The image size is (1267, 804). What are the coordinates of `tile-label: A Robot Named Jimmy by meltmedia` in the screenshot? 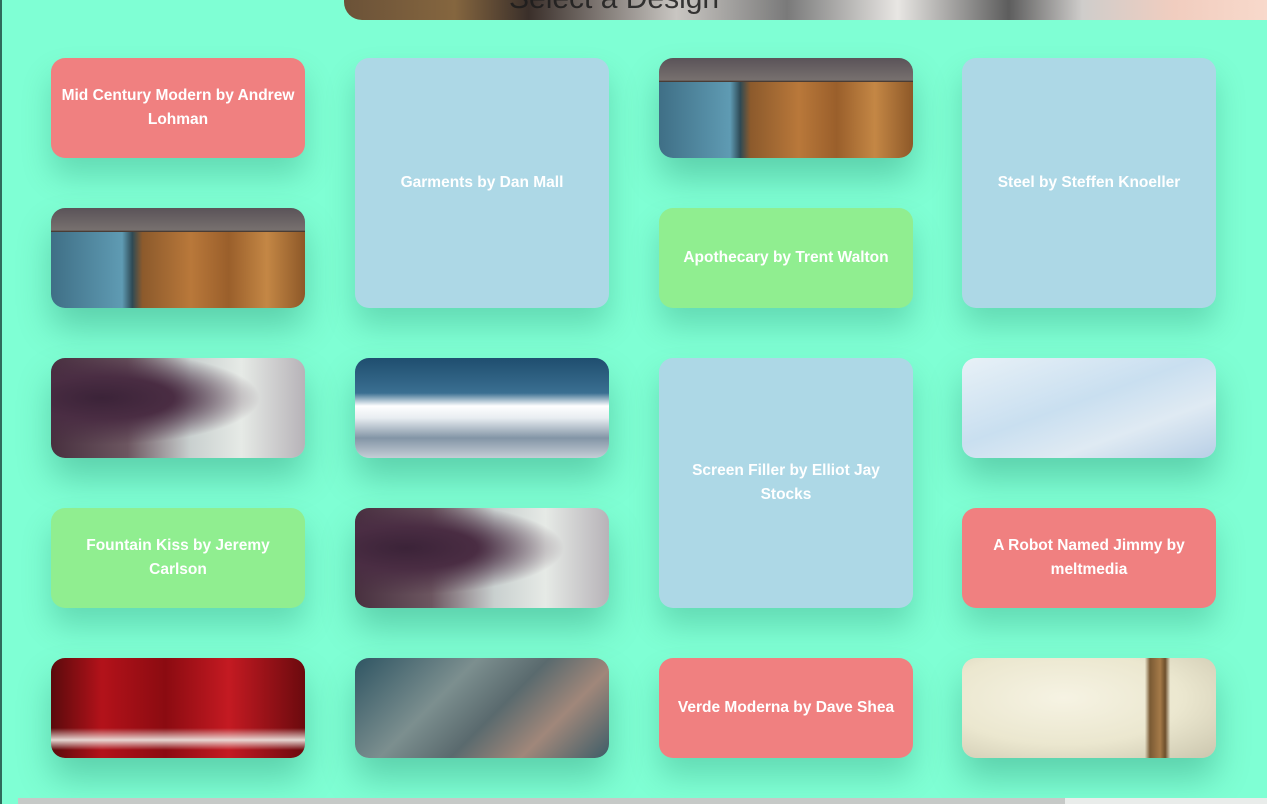 It's located at (1089, 557).